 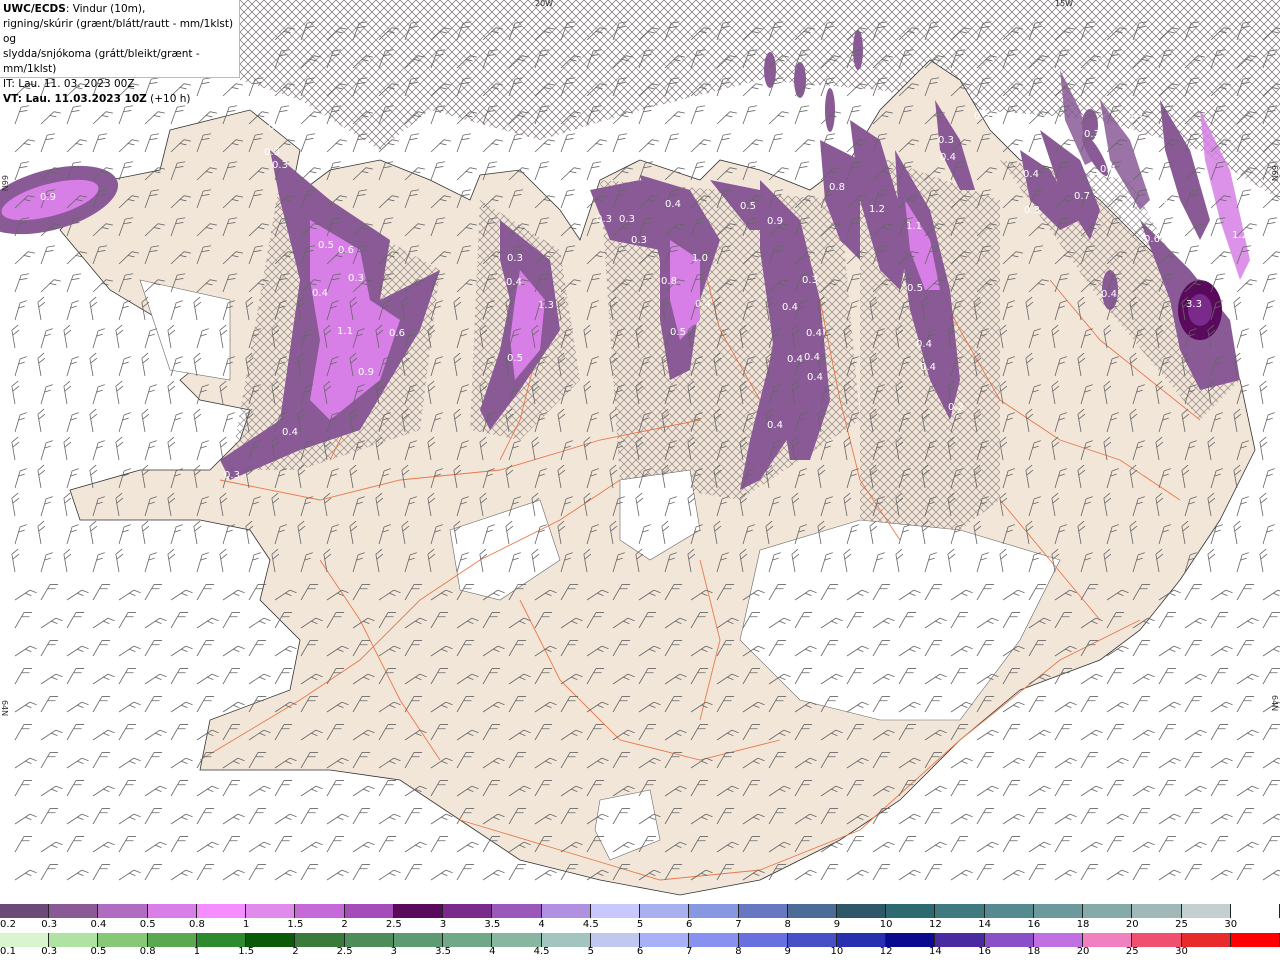 What do you see at coordinates (49, 924) in the screenshot?
I see `colorbar-label: 0.3` at bounding box center [49, 924].